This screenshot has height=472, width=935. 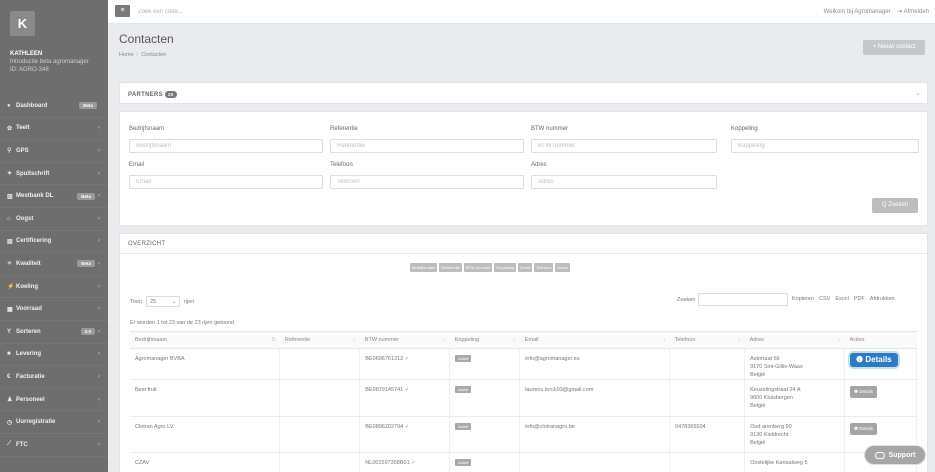 What do you see at coordinates (404, 340) in the screenshot?
I see `column-header: BTW nummer ↕` at bounding box center [404, 340].